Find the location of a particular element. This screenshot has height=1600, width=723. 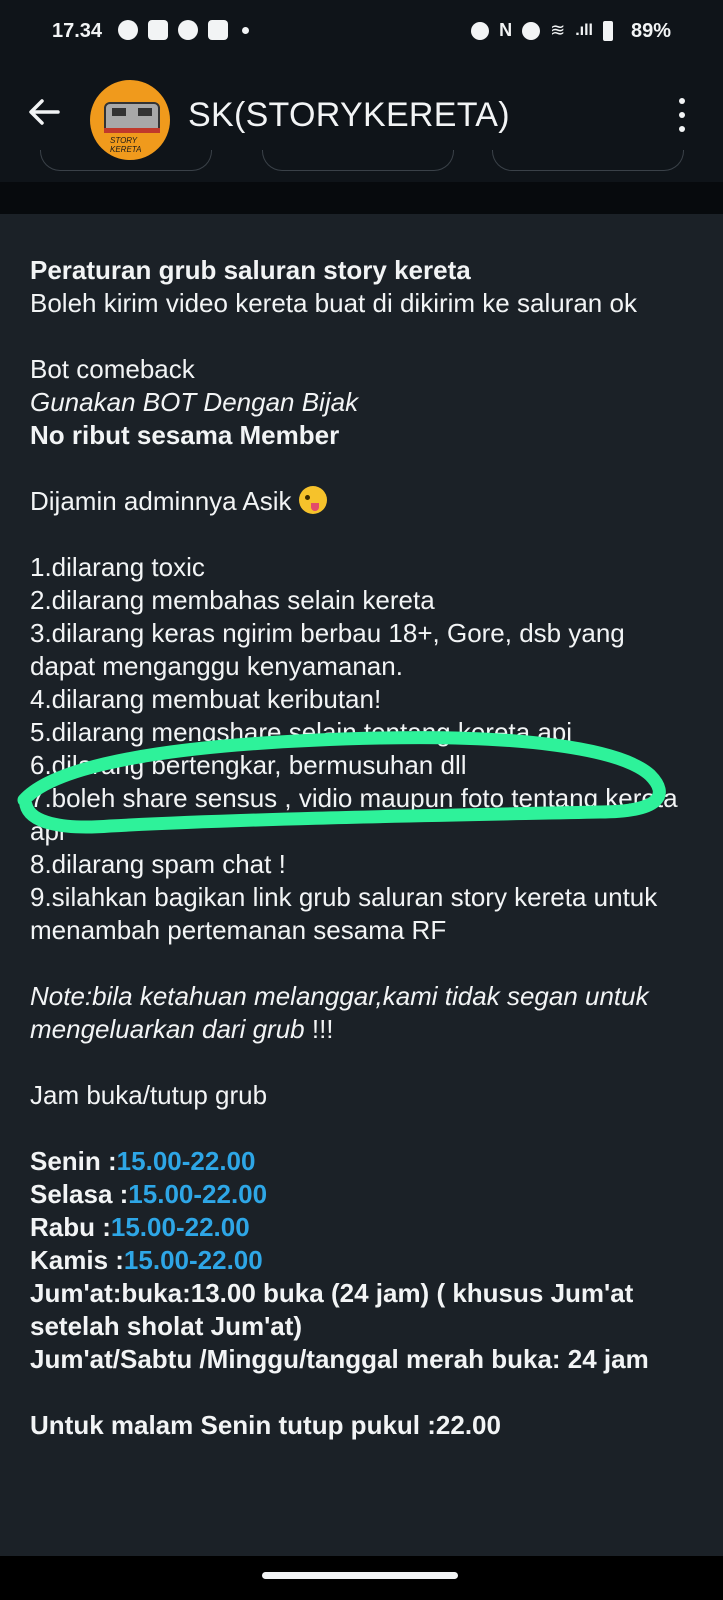

rule-item: 4.dilarang membuat keributan! is located at coordinates (206, 699).